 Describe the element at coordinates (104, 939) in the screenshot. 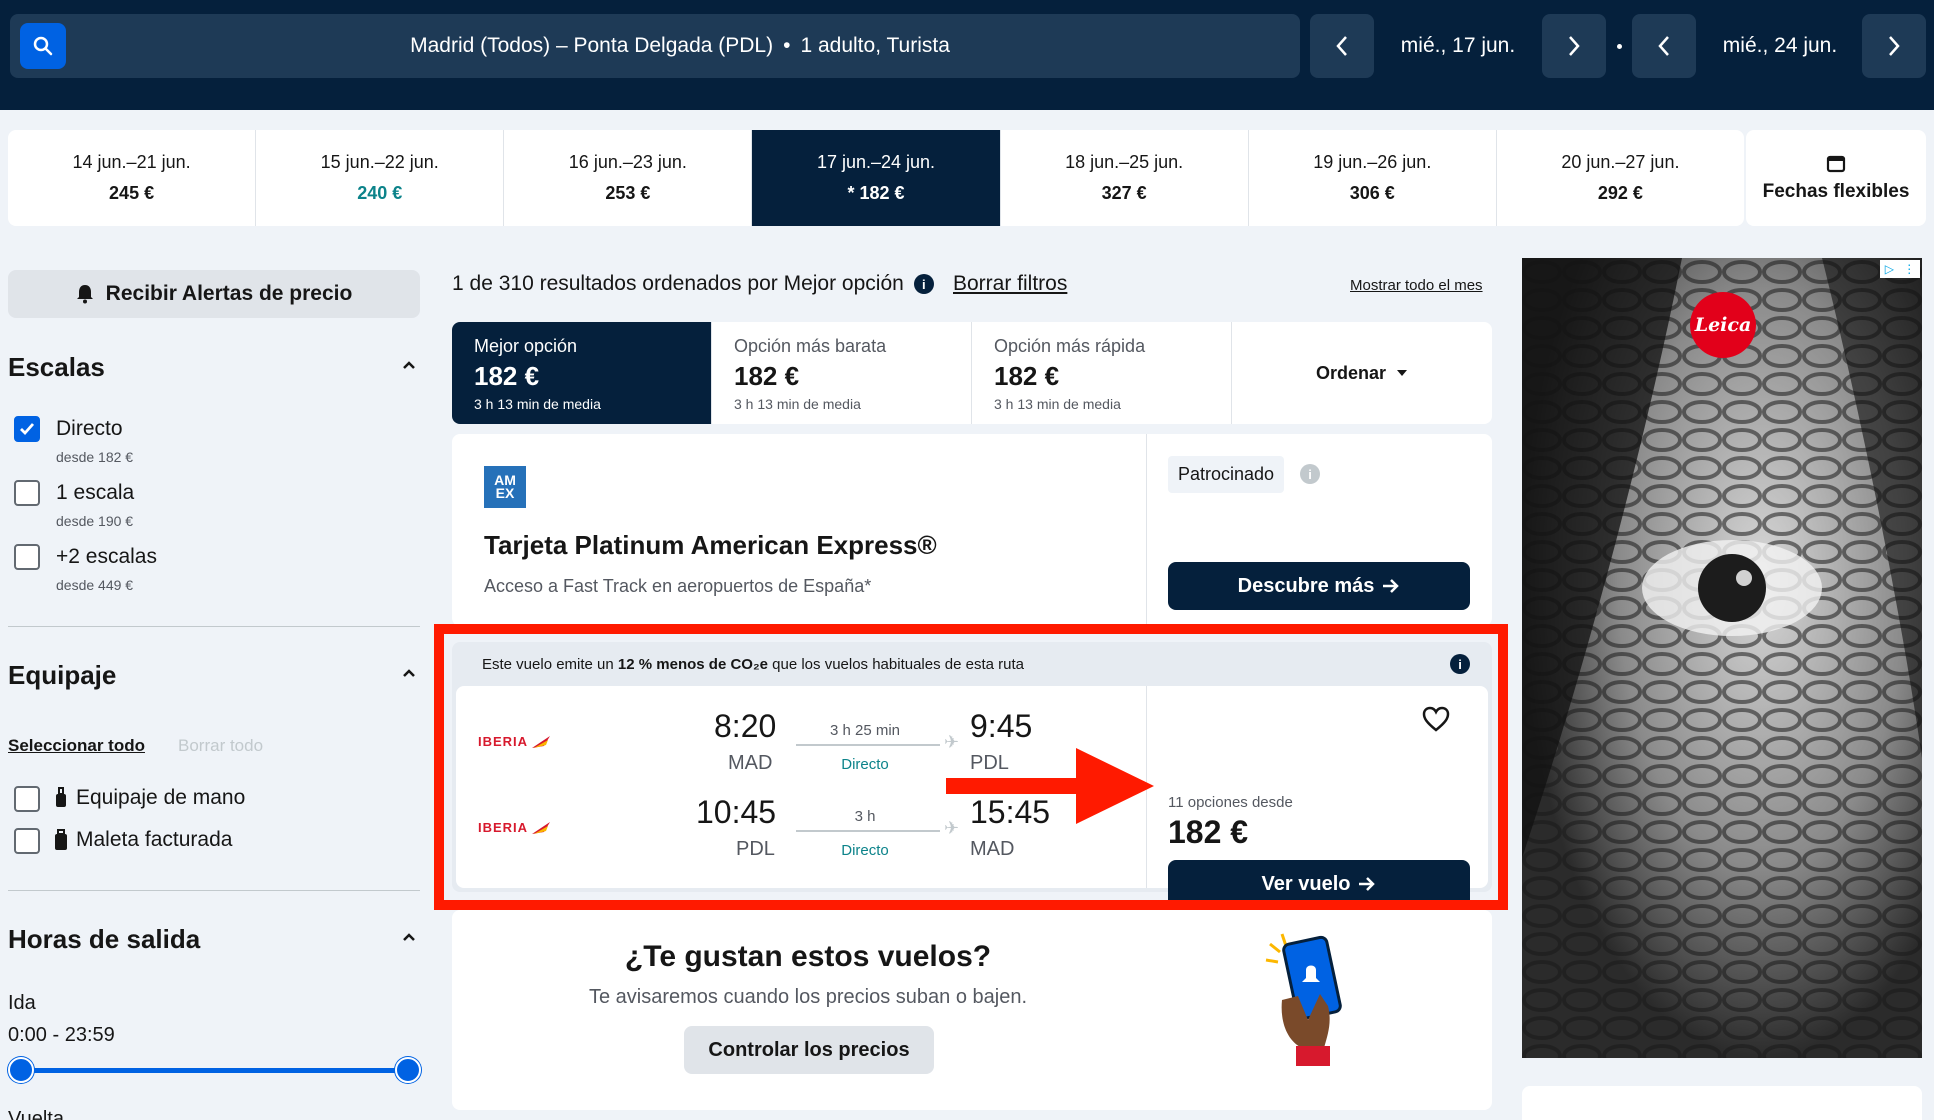

I see `departure-times-title: Horas de salida` at that location.